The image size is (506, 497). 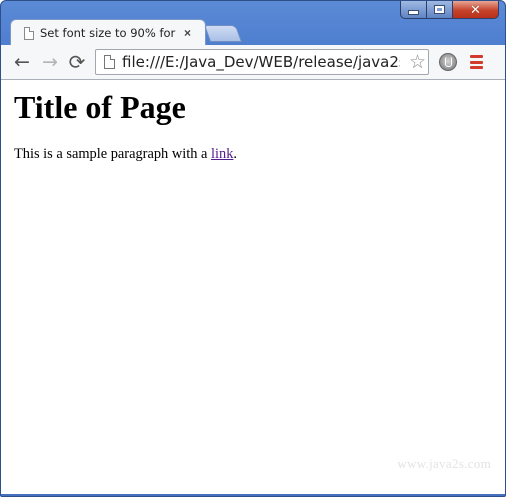 What do you see at coordinates (100, 107) in the screenshot?
I see `page-title: Title of Page` at bounding box center [100, 107].